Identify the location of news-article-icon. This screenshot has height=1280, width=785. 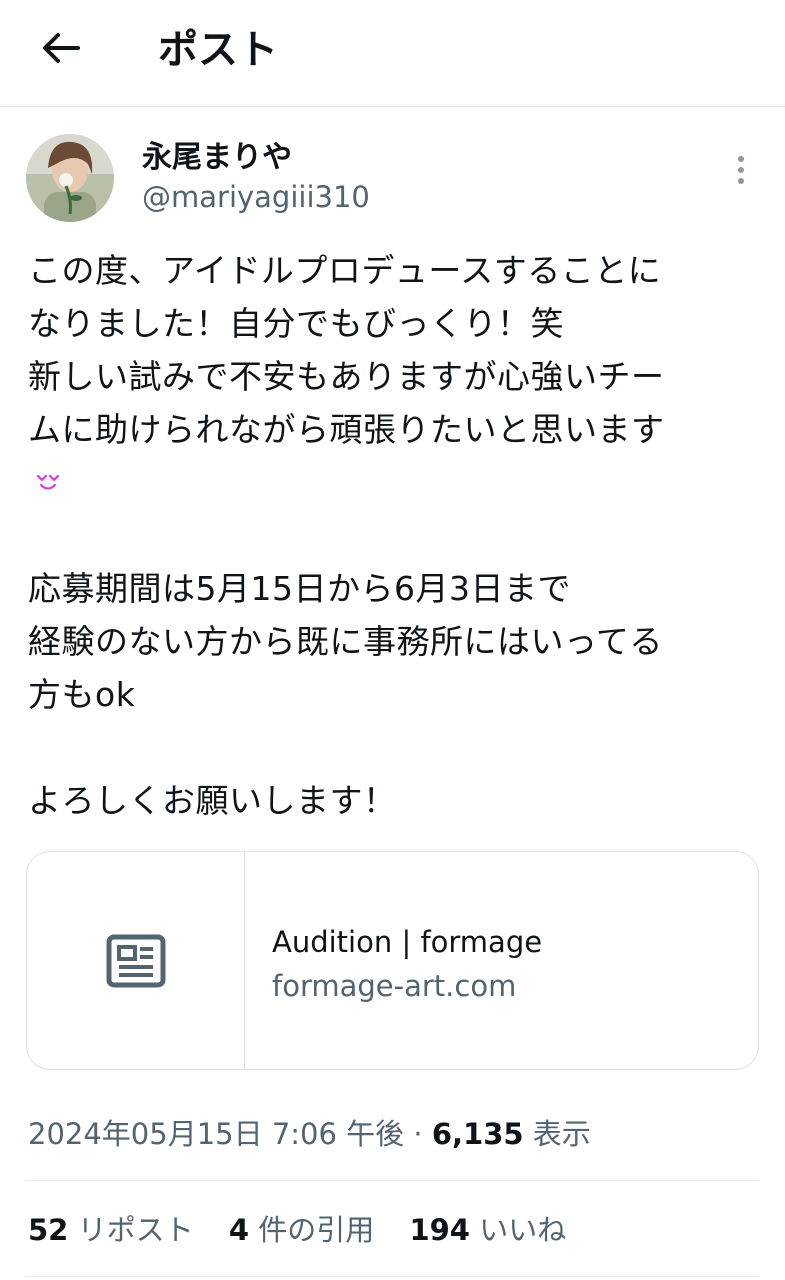
(135, 960).